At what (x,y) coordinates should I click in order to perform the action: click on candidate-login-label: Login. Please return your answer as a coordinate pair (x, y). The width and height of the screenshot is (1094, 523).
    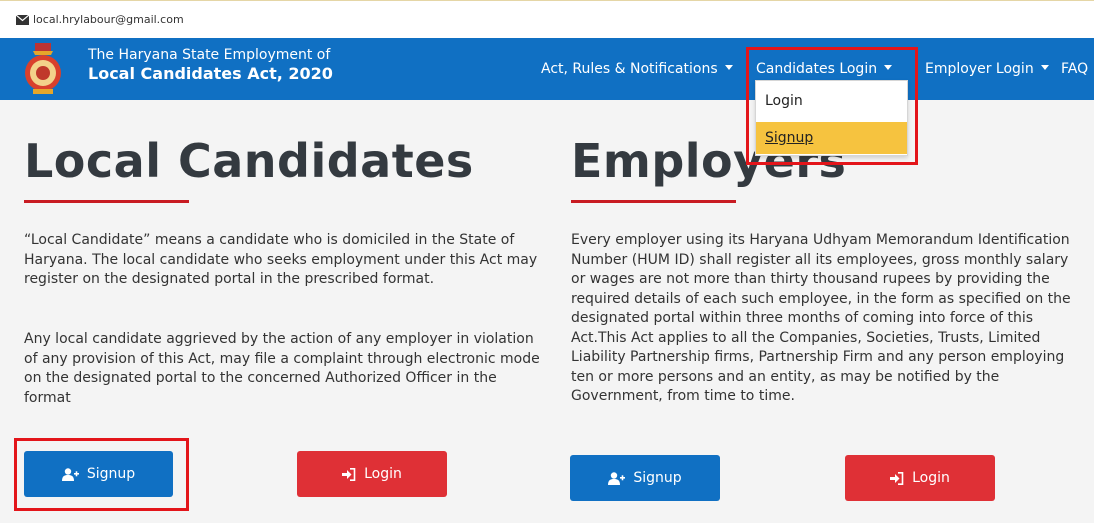
    Looking at the image, I should click on (383, 474).